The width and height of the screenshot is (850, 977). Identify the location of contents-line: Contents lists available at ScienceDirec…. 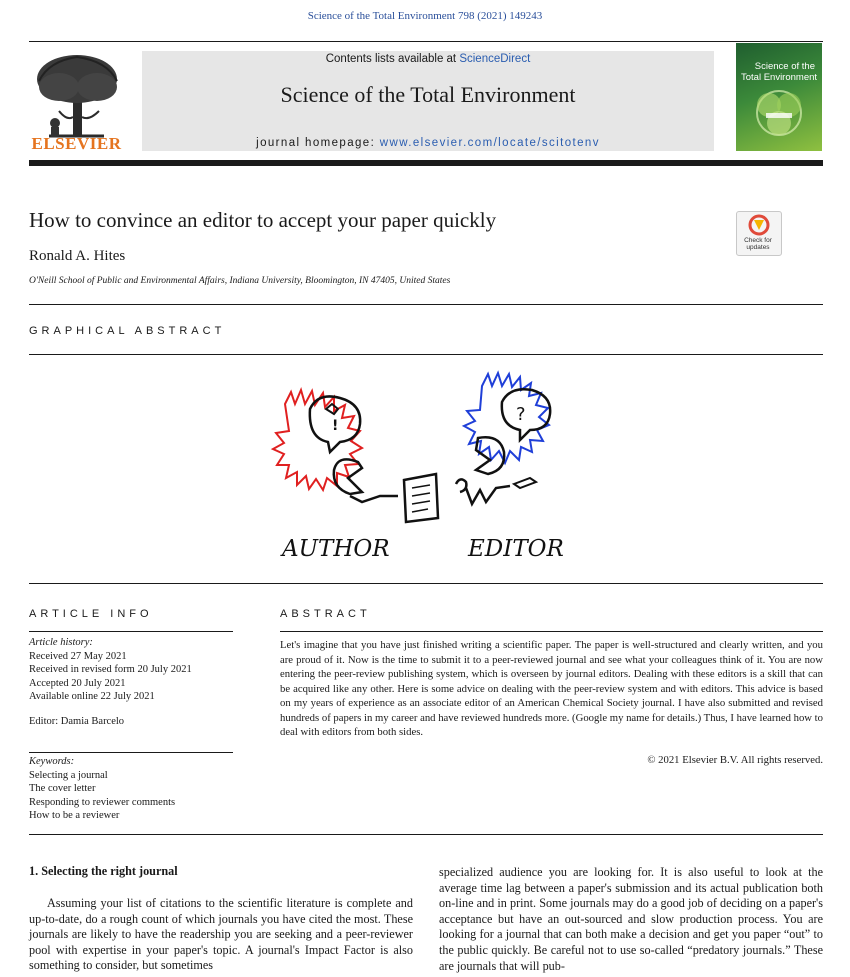
(428, 59).